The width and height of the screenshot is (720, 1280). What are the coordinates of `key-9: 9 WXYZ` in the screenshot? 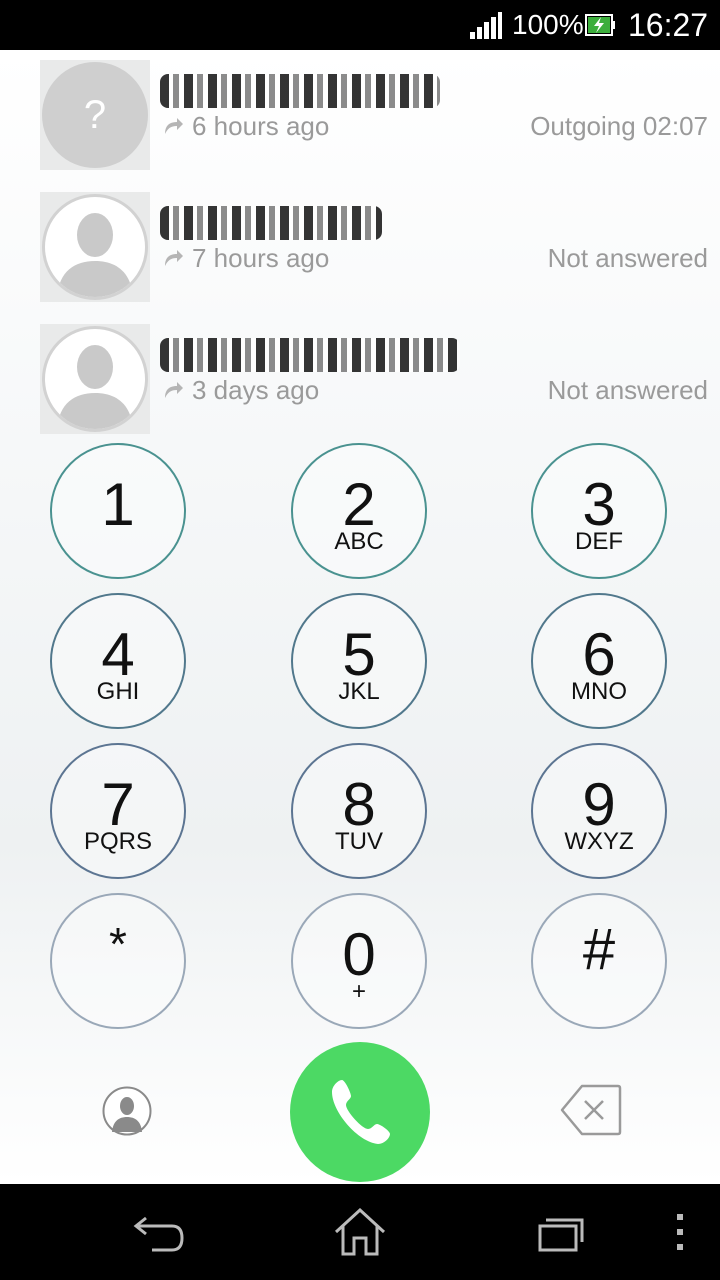 It's located at (599, 811).